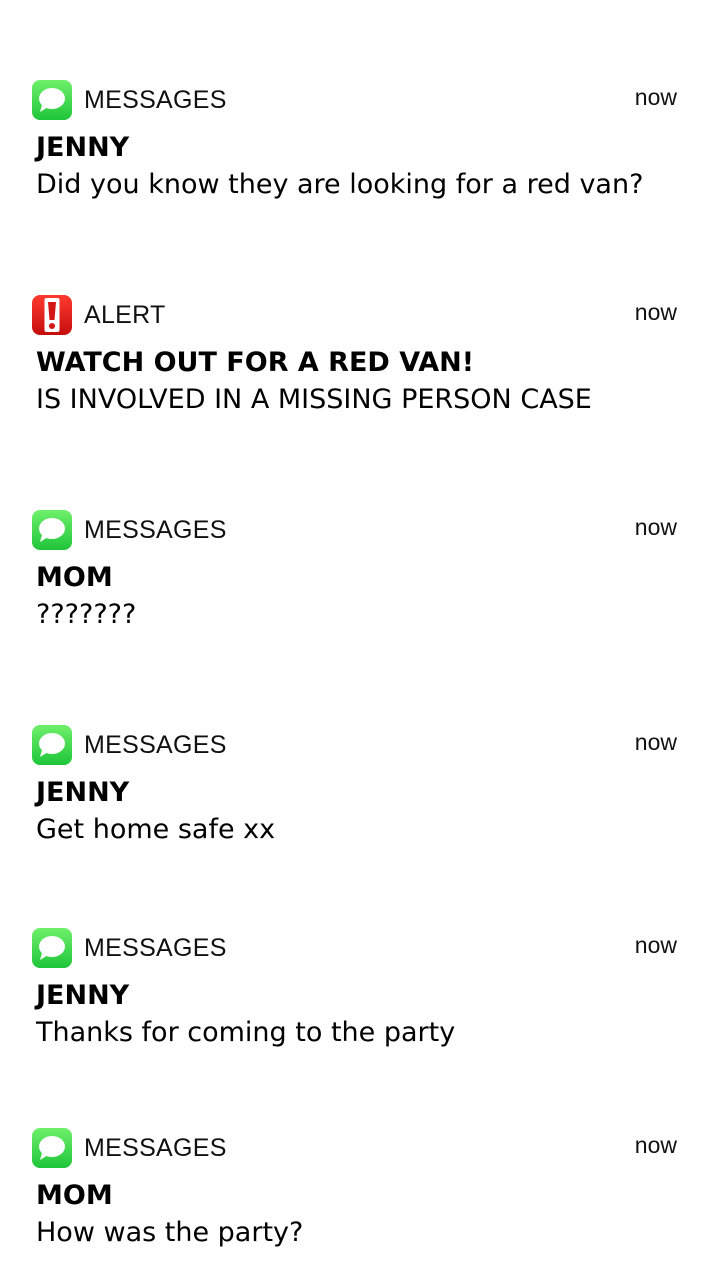  What do you see at coordinates (170, 1232) in the screenshot?
I see `notification-body: How was the party?` at bounding box center [170, 1232].